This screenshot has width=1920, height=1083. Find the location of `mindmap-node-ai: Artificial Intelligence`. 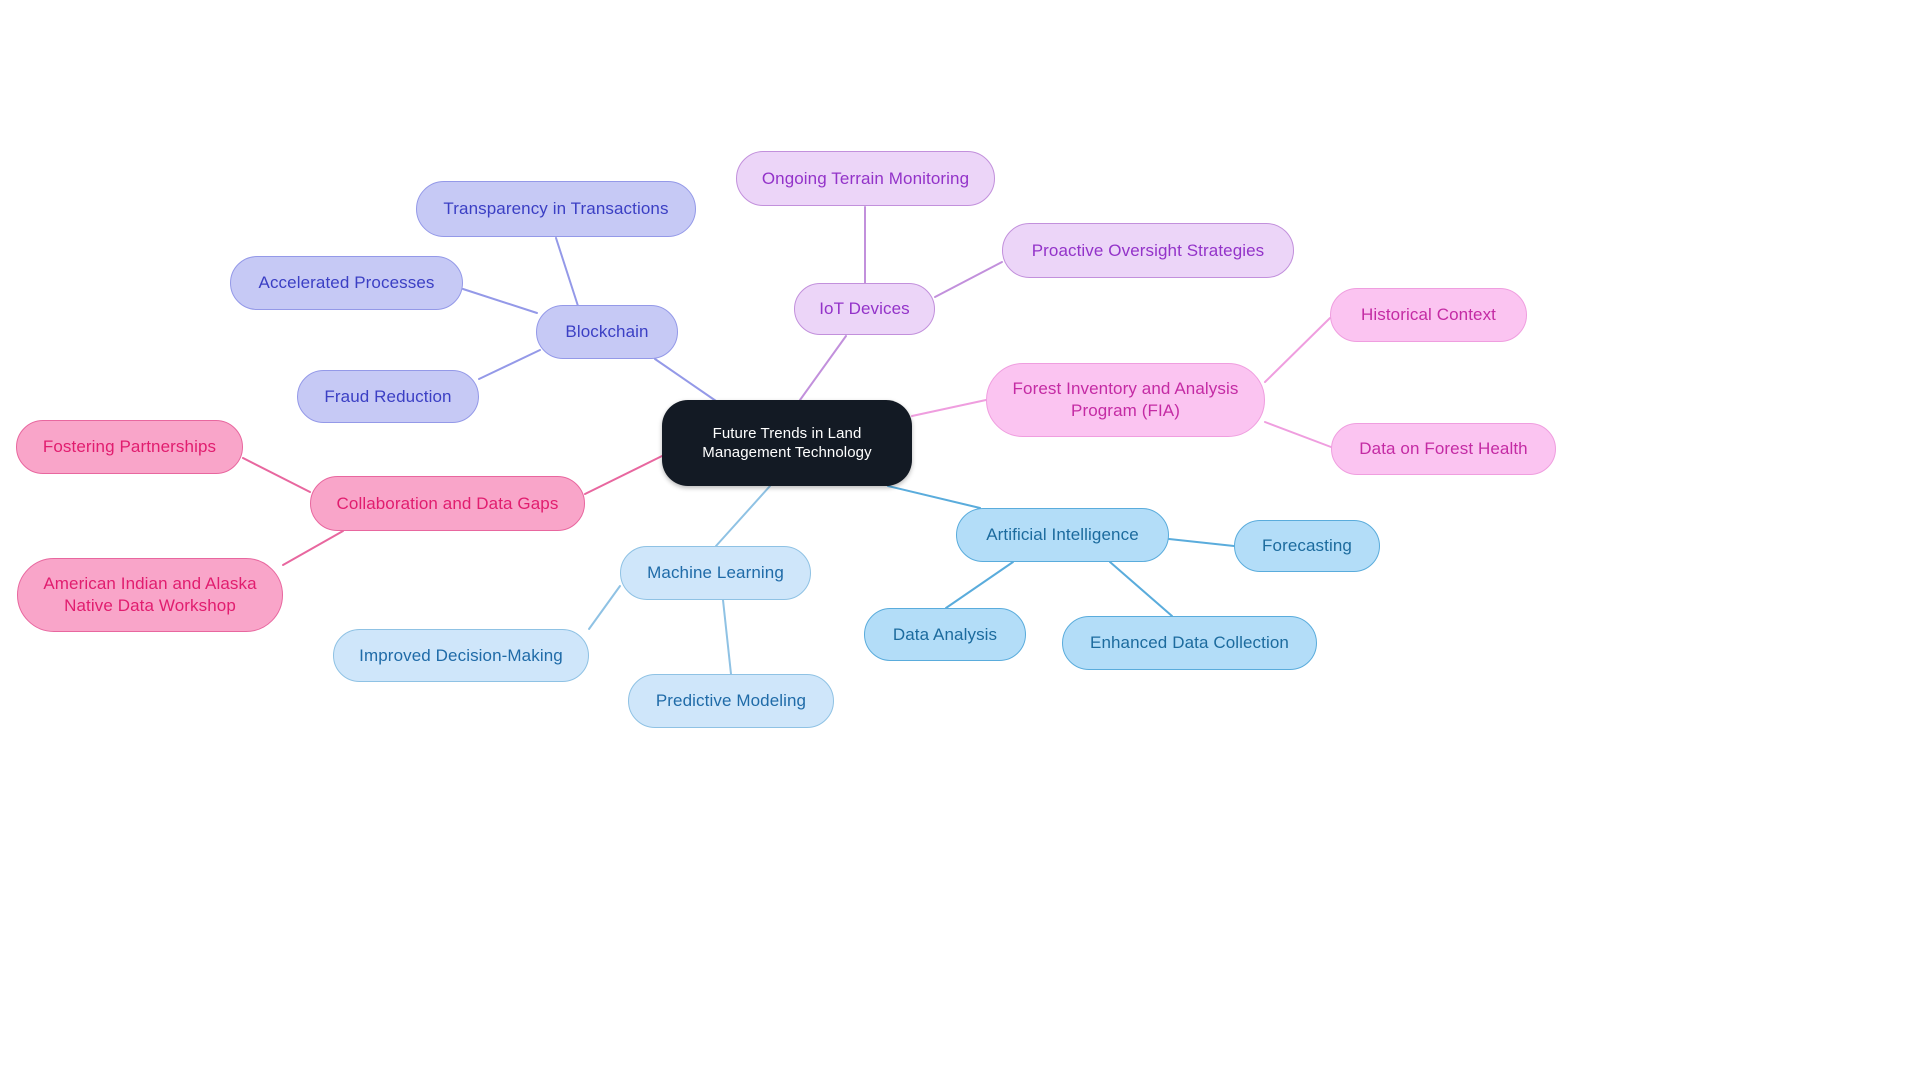

mindmap-node-ai: Artificial Intelligence is located at coordinates (1062, 535).